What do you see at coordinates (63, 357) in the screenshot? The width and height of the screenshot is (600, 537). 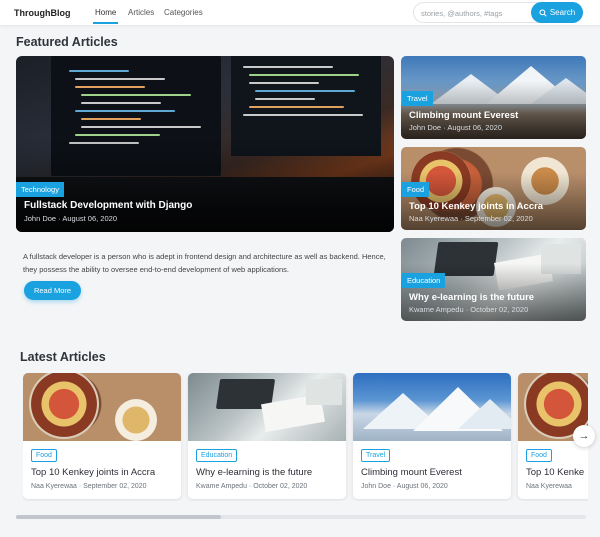 I see `latest-section-title: Latest Articles` at bounding box center [63, 357].